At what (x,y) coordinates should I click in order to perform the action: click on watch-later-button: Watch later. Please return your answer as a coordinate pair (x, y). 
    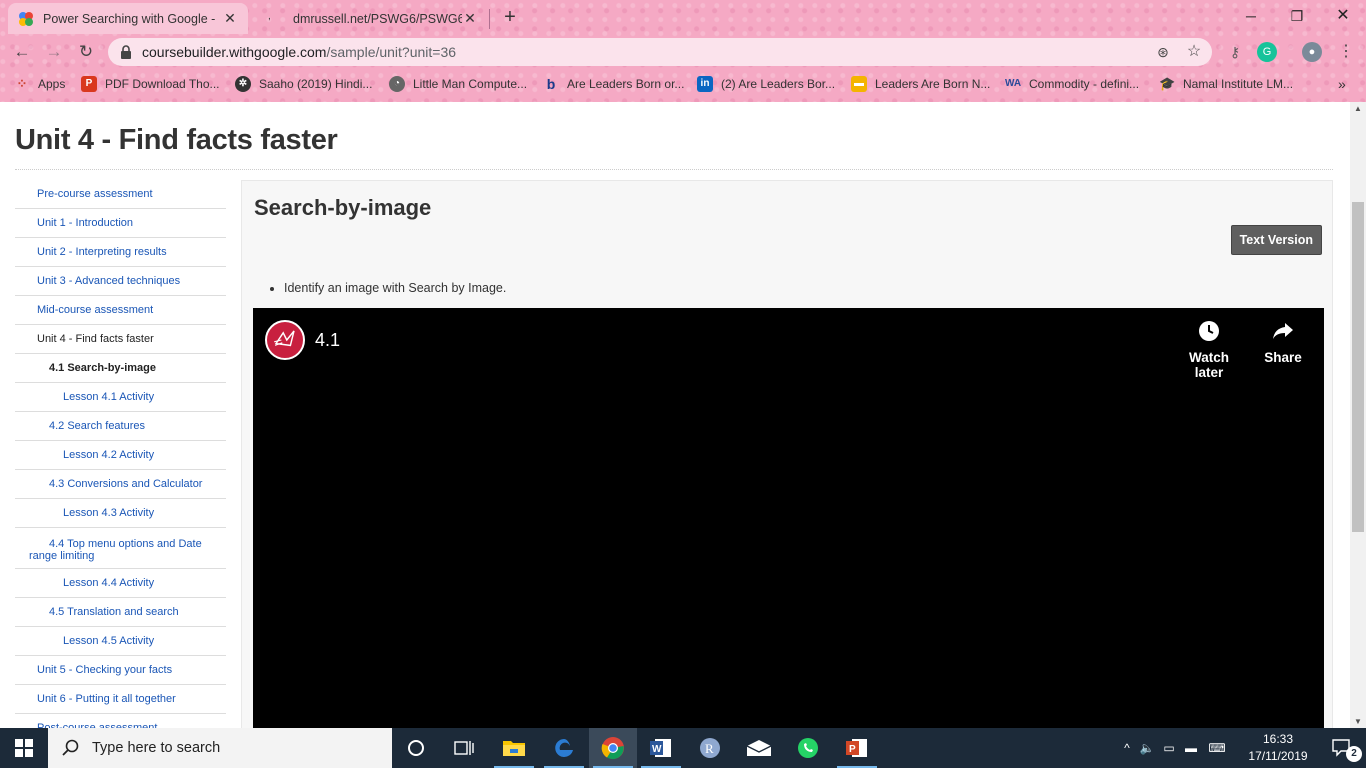
    Looking at the image, I should click on (1209, 350).